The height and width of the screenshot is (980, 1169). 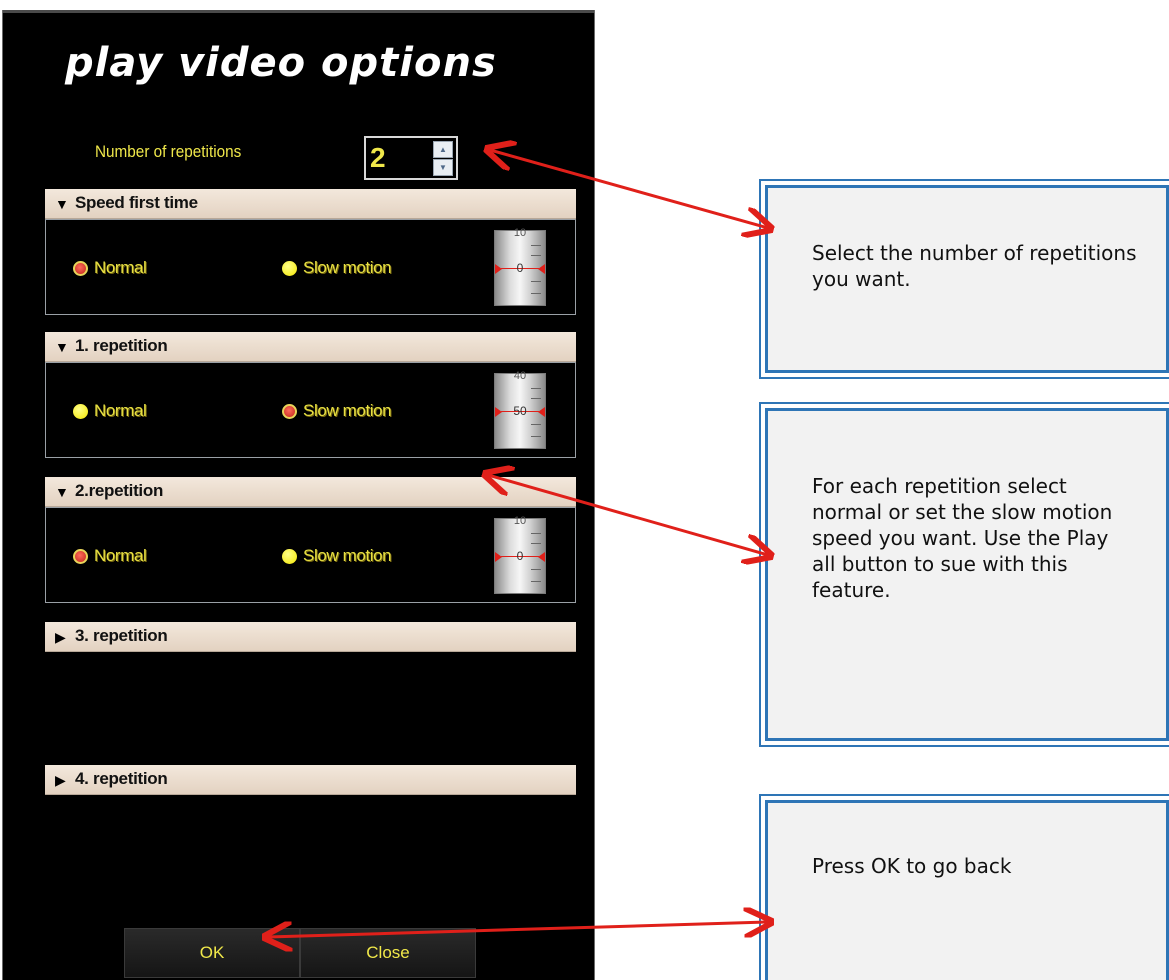 What do you see at coordinates (310, 347) in the screenshot?
I see `section-header-repetition-1: ▼ 1. repetition` at bounding box center [310, 347].